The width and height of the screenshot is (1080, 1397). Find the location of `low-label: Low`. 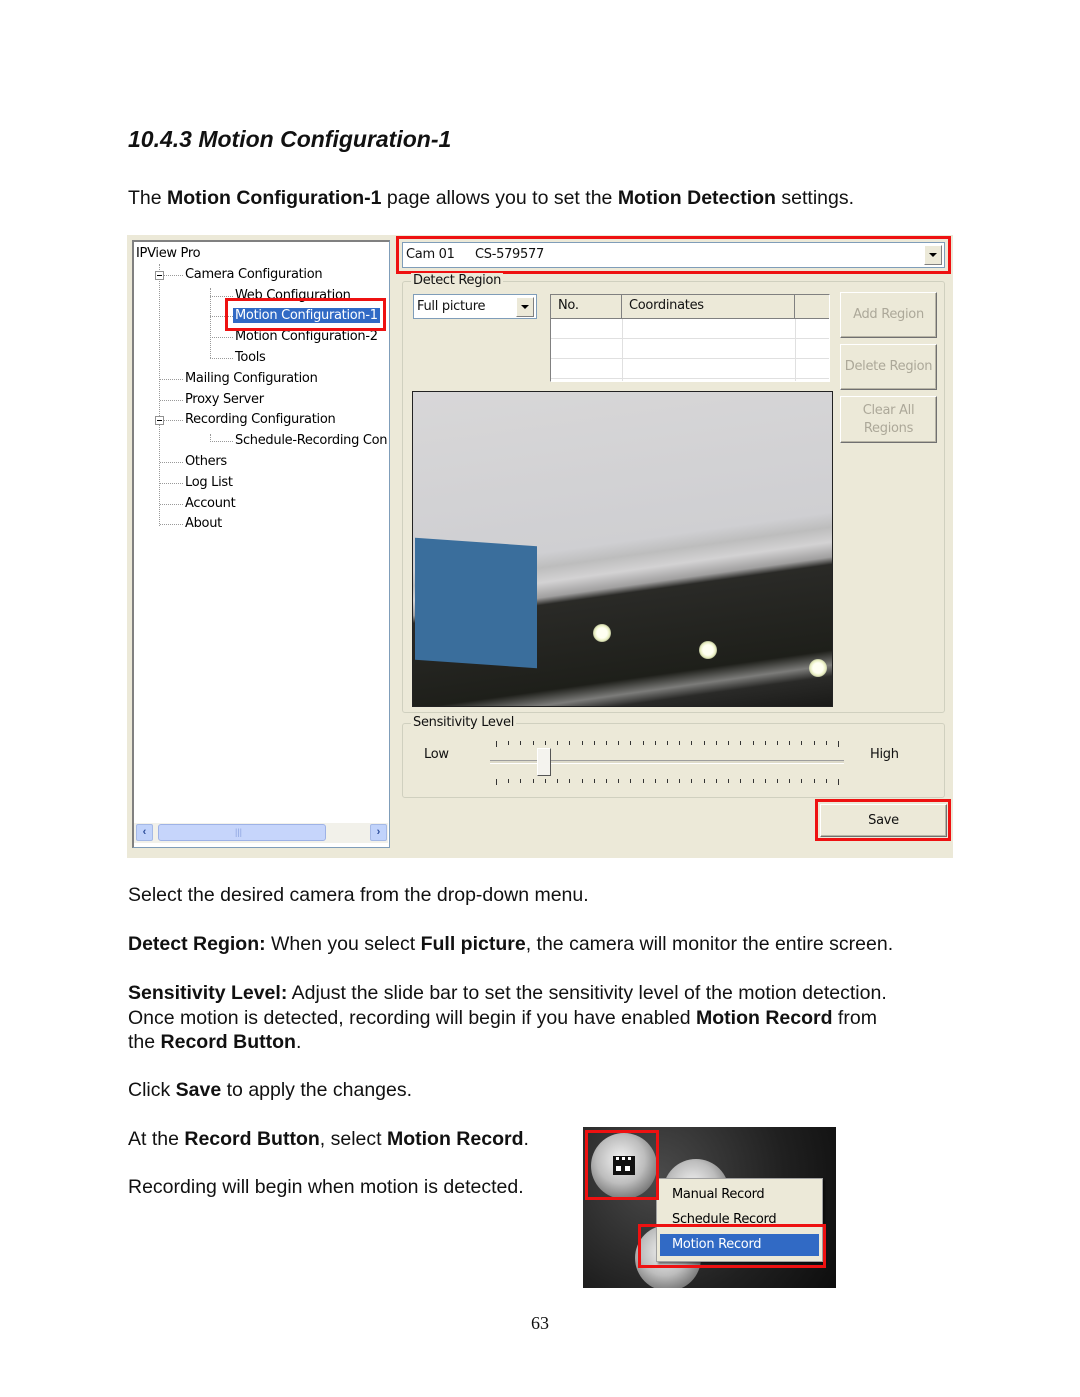

low-label: Low is located at coordinates (436, 754).